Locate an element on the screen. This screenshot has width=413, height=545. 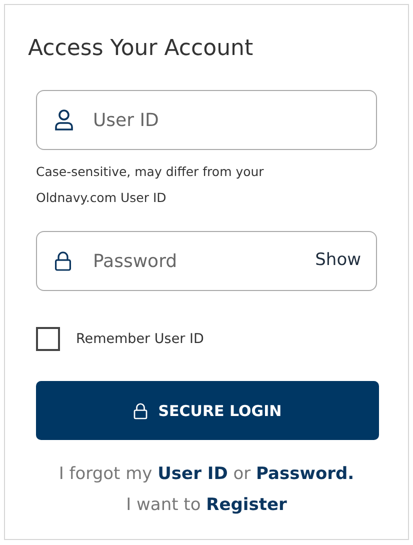
forgot-credentials-text: I forgot my User ID or Password. is located at coordinates (207, 474).